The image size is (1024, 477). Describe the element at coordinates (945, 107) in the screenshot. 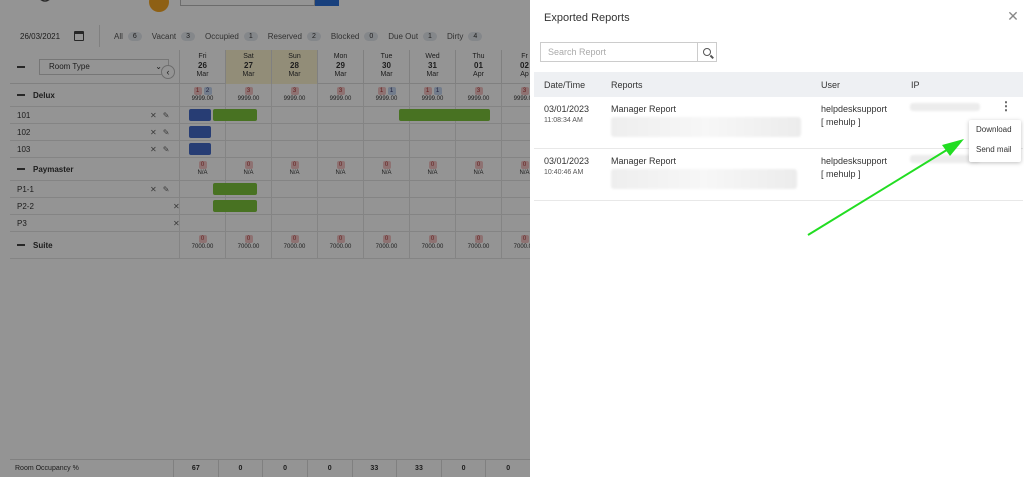

I see `redacted-ip` at that location.